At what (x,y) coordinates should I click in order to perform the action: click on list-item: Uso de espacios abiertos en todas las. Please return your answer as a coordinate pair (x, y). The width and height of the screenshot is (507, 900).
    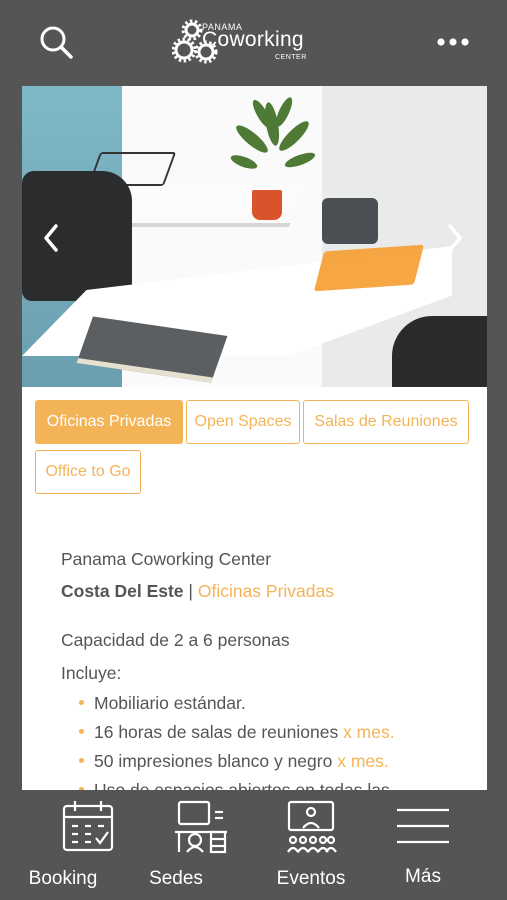
    Looking at the image, I should click on (234, 785).